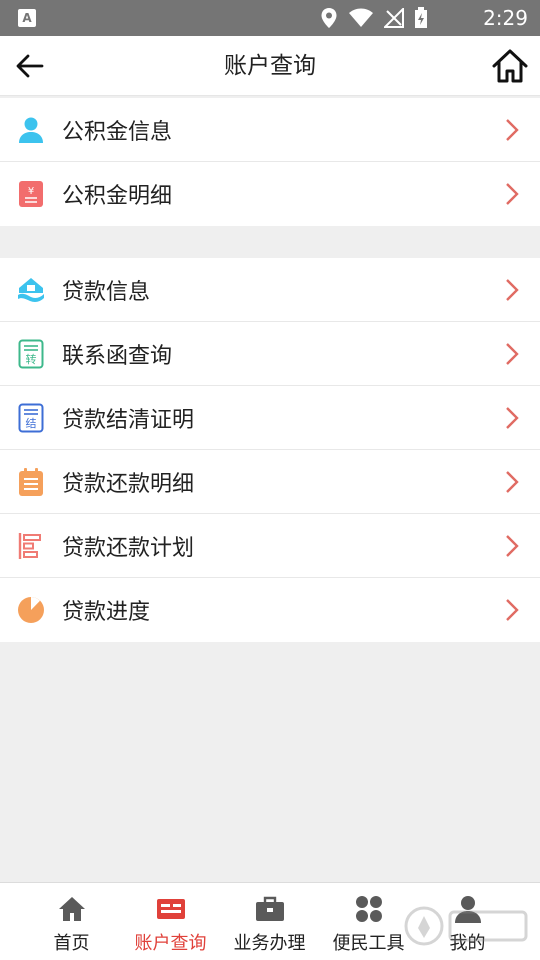 This screenshot has height=960, width=540. What do you see at coordinates (31, 610) in the screenshot?
I see `pie-progress-icon` at bounding box center [31, 610].